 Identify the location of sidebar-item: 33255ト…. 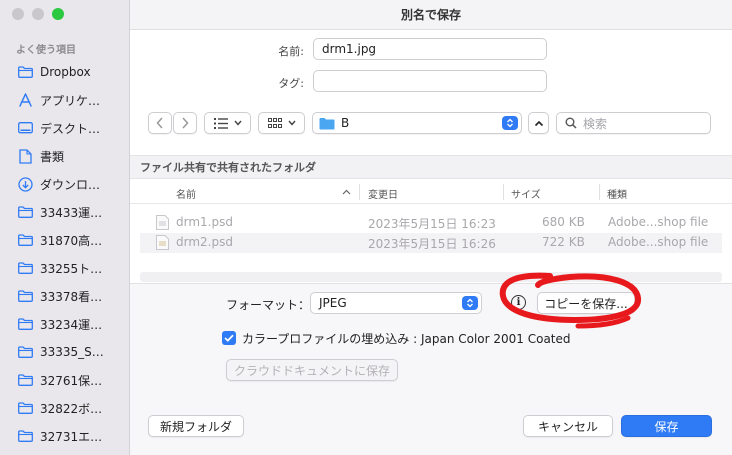
(65, 268).